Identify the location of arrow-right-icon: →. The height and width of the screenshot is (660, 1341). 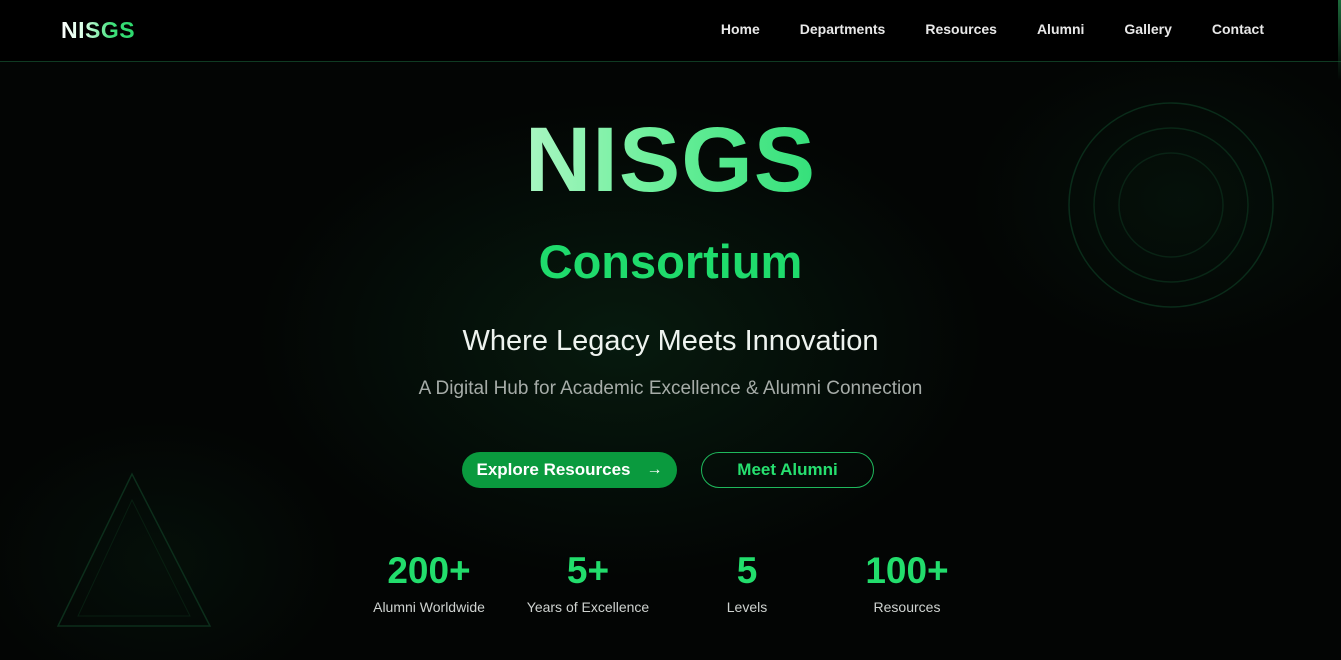
(654, 469).